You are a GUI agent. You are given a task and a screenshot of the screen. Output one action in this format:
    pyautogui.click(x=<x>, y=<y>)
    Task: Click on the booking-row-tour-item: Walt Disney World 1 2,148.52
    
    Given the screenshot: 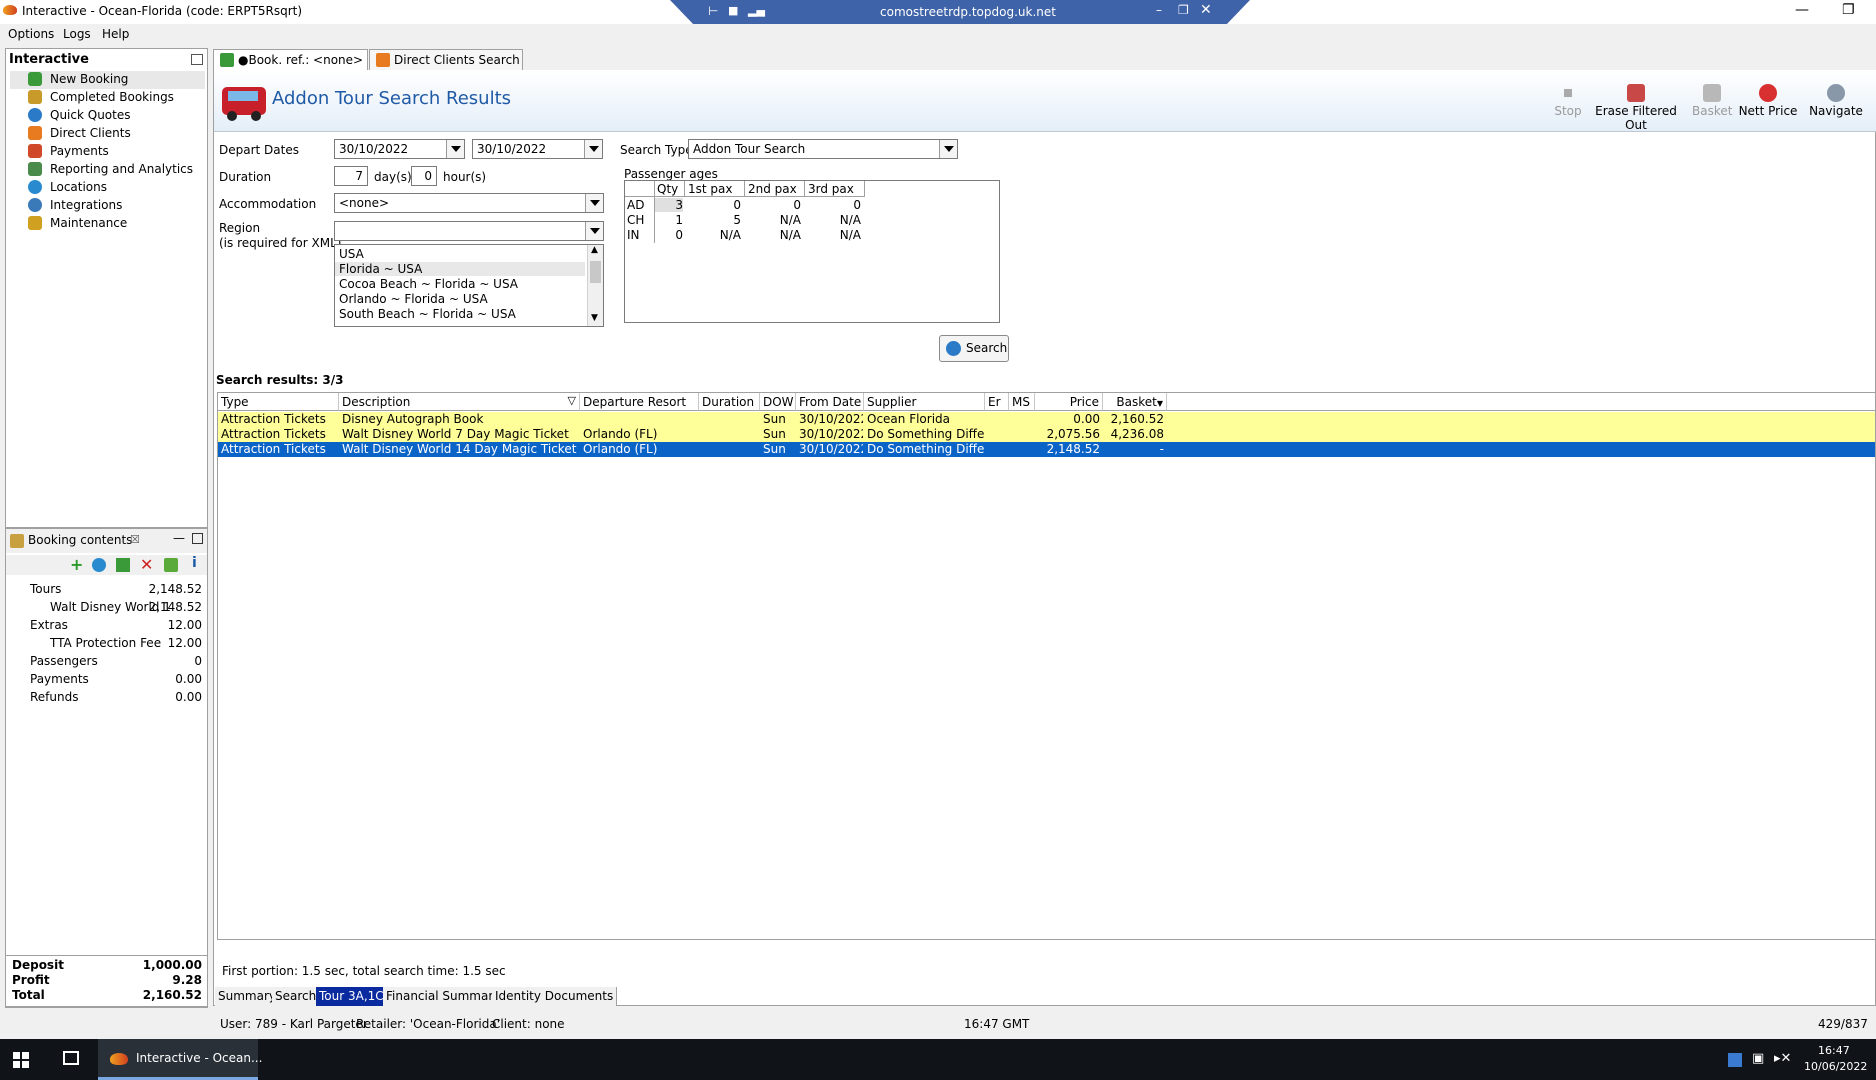 What is the action you would take?
    pyautogui.click(x=104, y=608)
    